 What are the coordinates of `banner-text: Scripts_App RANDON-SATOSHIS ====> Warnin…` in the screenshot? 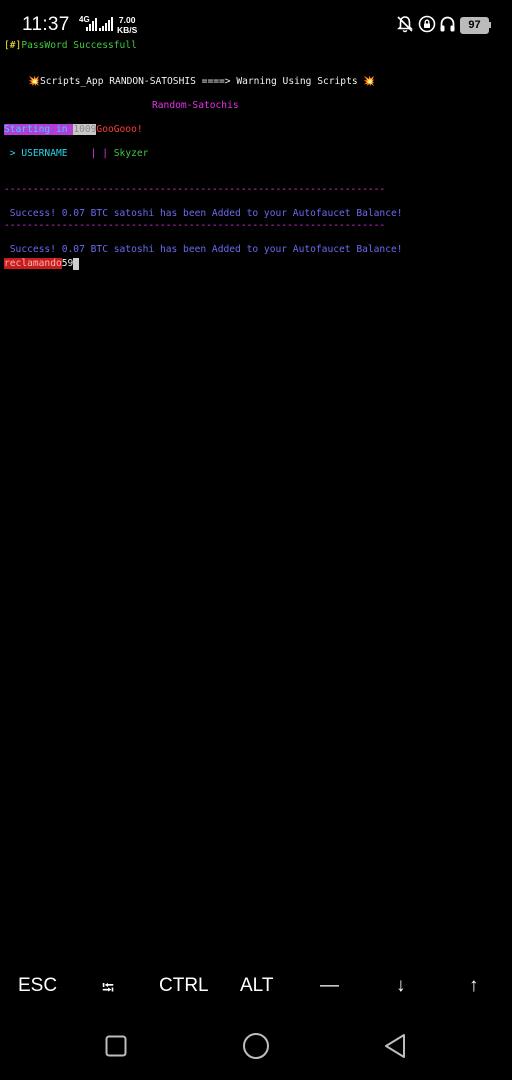 It's located at (201, 81).